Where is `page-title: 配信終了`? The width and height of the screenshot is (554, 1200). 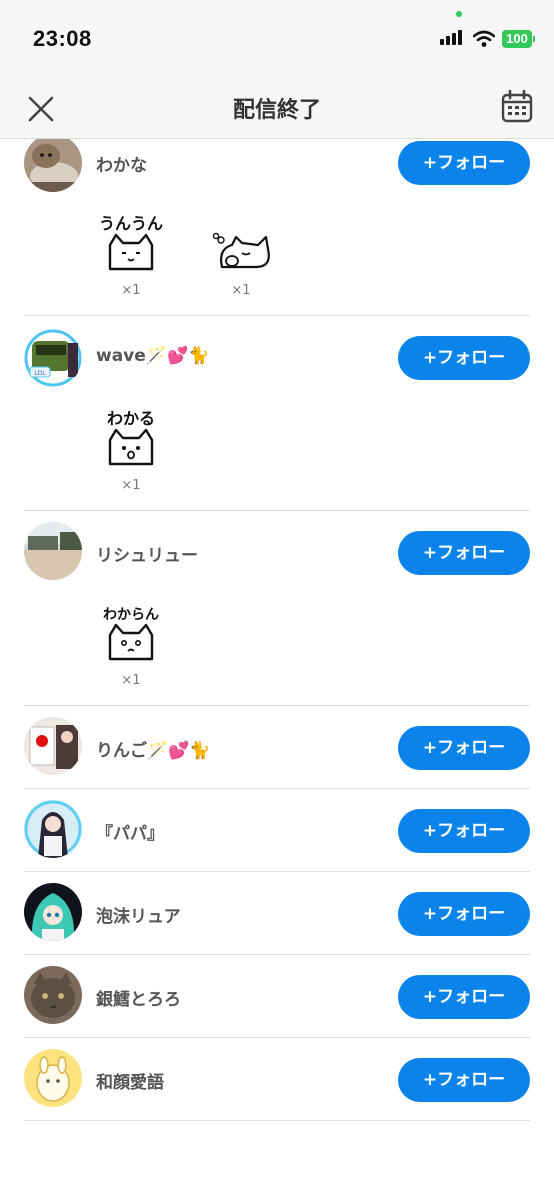 page-title: 配信終了 is located at coordinates (276, 110).